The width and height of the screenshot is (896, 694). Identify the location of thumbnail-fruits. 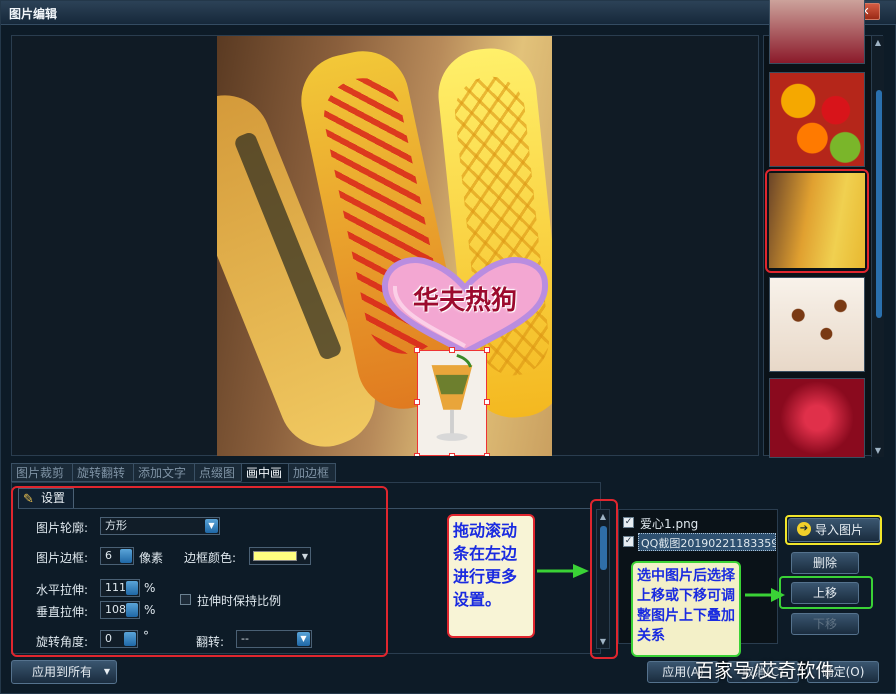
(817, 119).